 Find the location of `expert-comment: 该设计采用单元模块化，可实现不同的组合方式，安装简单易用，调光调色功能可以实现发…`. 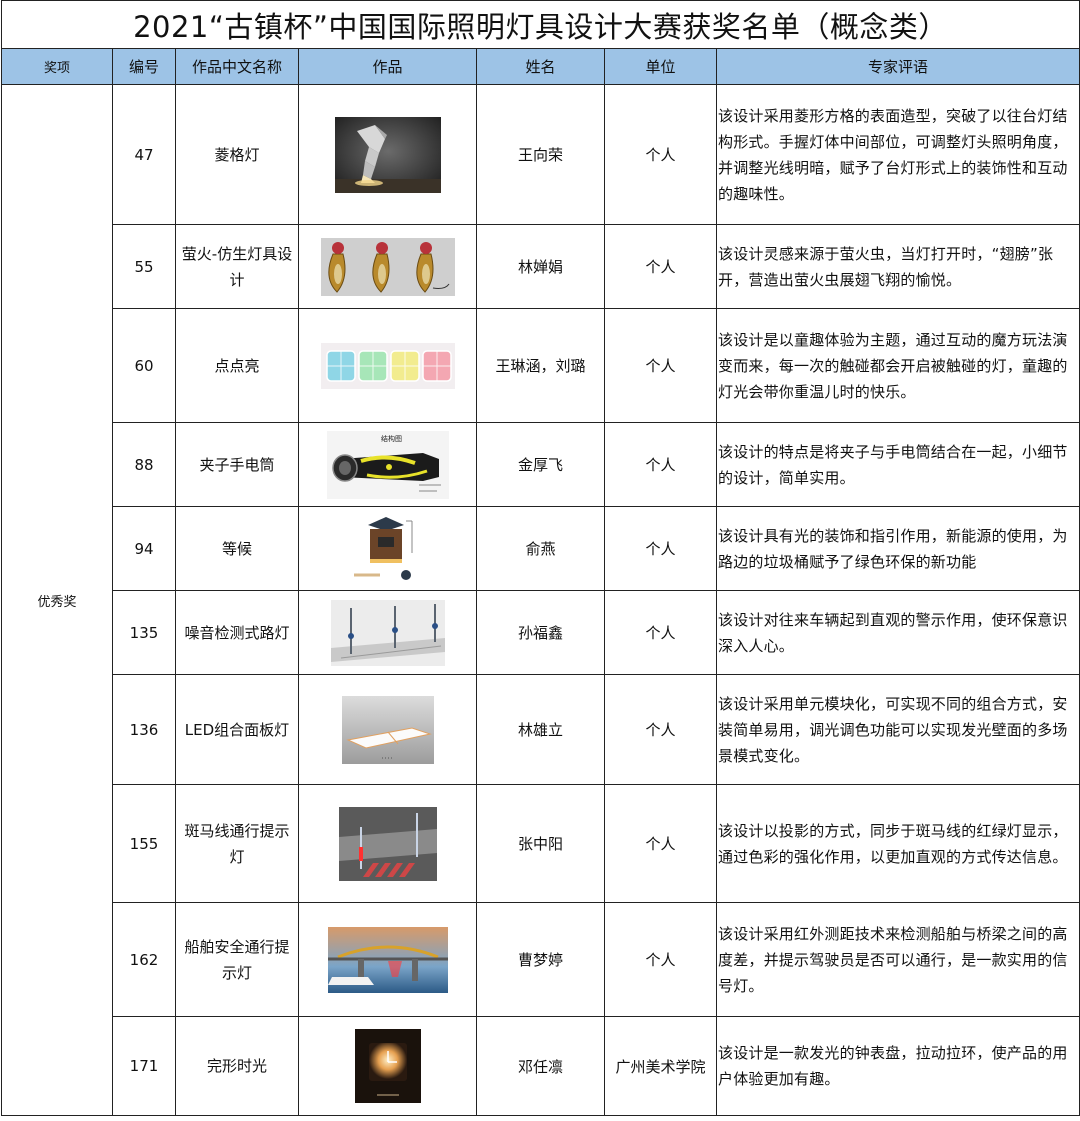

expert-comment: 该设计采用单元模块化，可实现不同的组合方式，安装简单易用，调光调色功能可以实现发… is located at coordinates (897, 729).